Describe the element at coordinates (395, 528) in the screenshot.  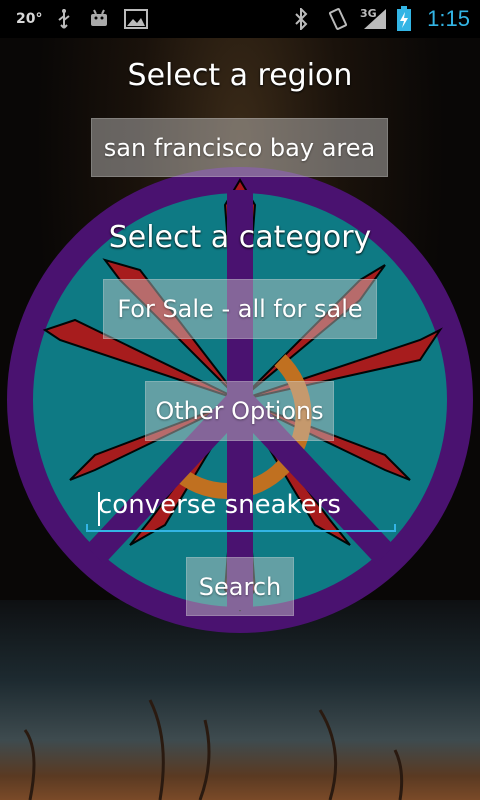
I see `search-input-right-tick` at that location.